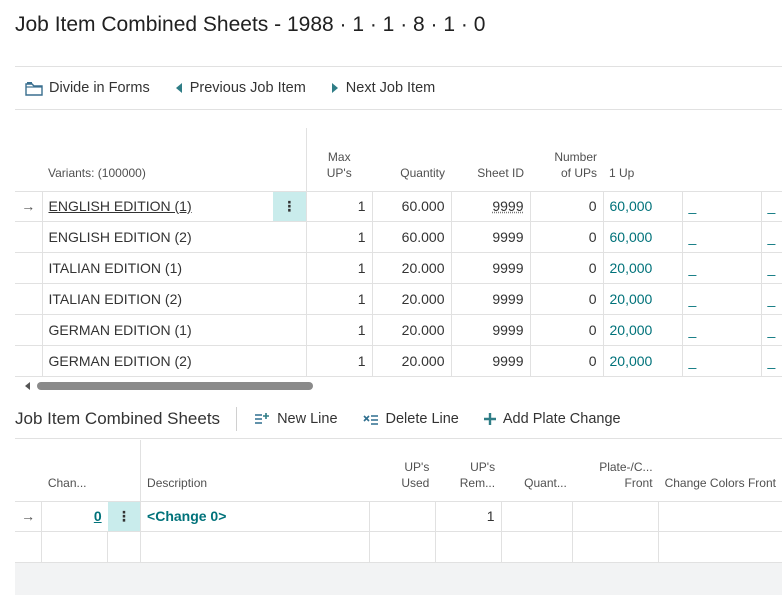 The height and width of the screenshot is (595, 782). I want to click on col-max-ups: Max UP's, so click(339, 159).